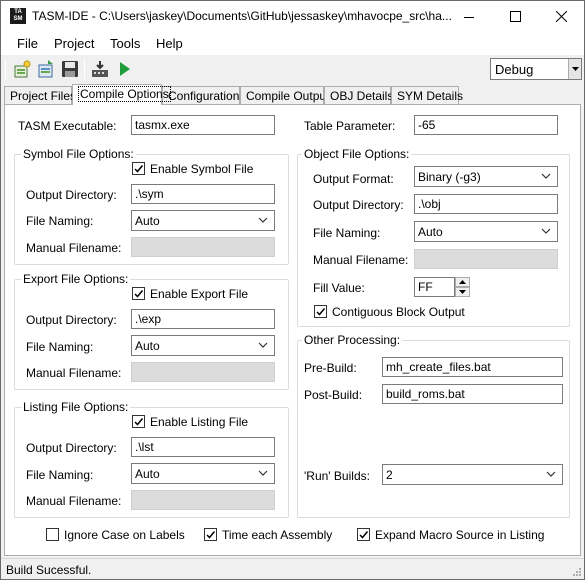  Describe the element at coordinates (52, 534) in the screenshot. I see `ignore-case-checkbox` at that location.